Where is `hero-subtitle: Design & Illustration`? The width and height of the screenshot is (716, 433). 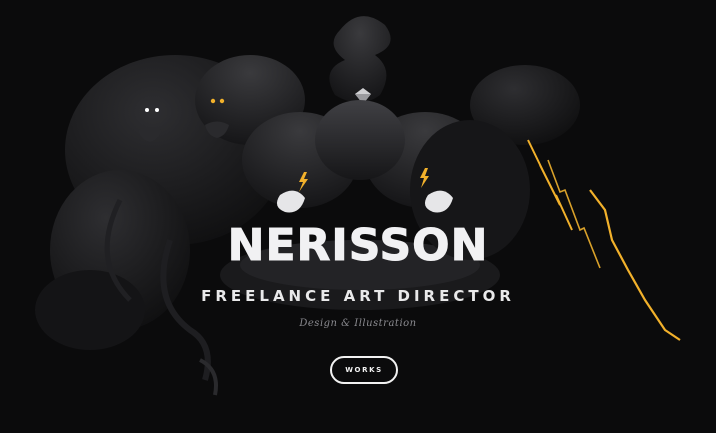
hero-subtitle: Design & Illustration is located at coordinates (358, 323).